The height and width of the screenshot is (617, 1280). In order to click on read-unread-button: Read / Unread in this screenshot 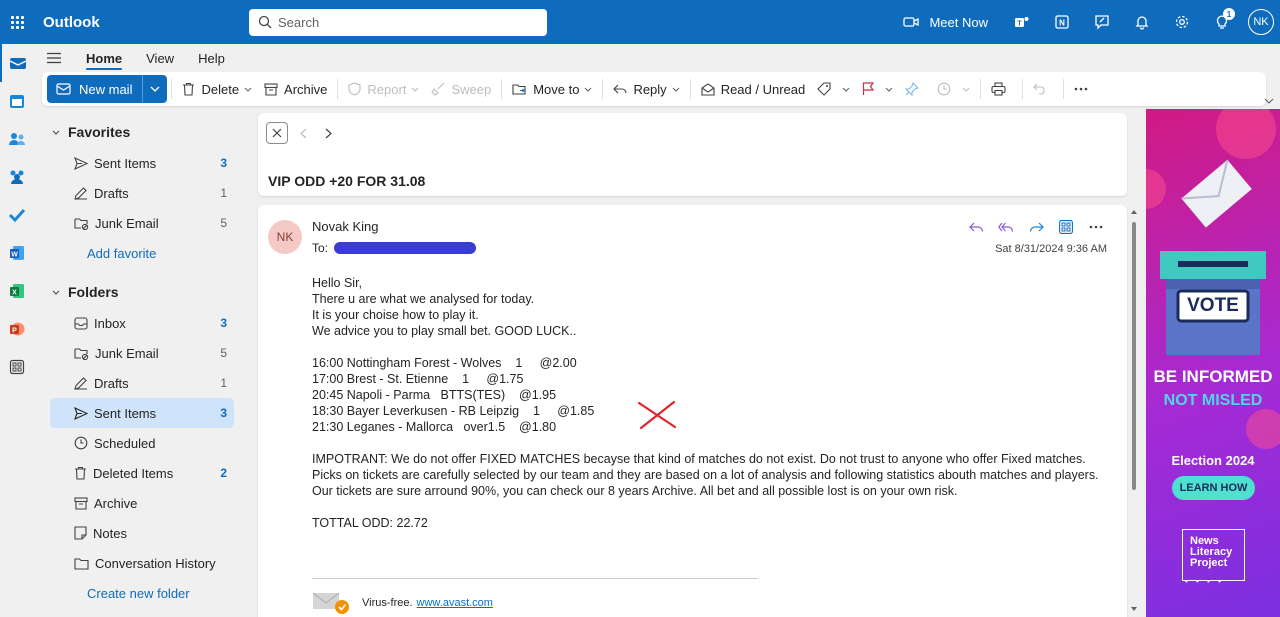, I will do `click(753, 89)`.